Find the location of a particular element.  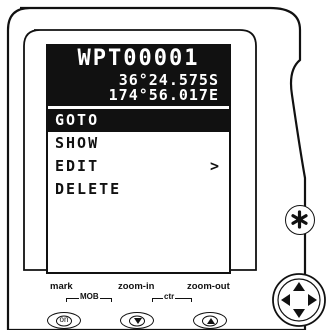

menu-item-delete: DELETE is located at coordinates (138, 189).